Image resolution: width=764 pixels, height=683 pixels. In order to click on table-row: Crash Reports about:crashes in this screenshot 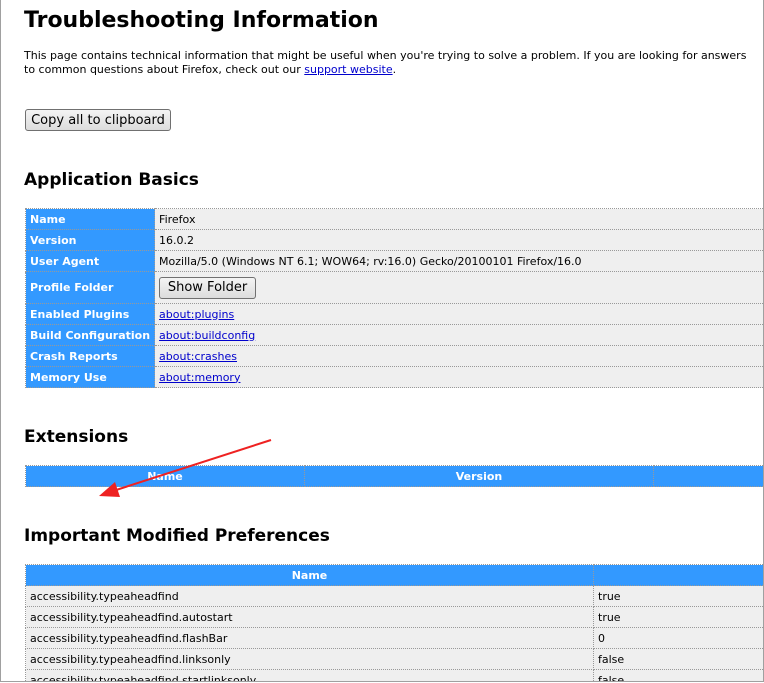, I will do `click(393, 356)`.